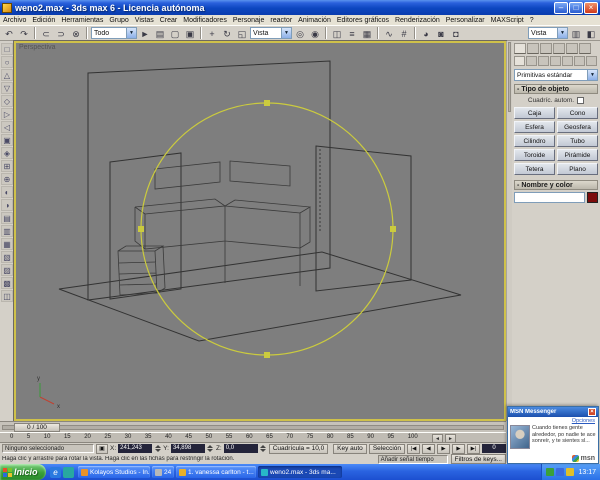 This screenshot has height=480, width=600. Describe the element at coordinates (249, 20) in the screenshot. I see `menu-personaje: Personaje` at that location.